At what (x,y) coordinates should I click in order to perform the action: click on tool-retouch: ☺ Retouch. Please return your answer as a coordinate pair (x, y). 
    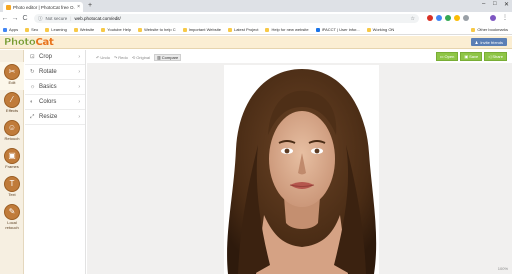
    Looking at the image, I should click on (12, 132).